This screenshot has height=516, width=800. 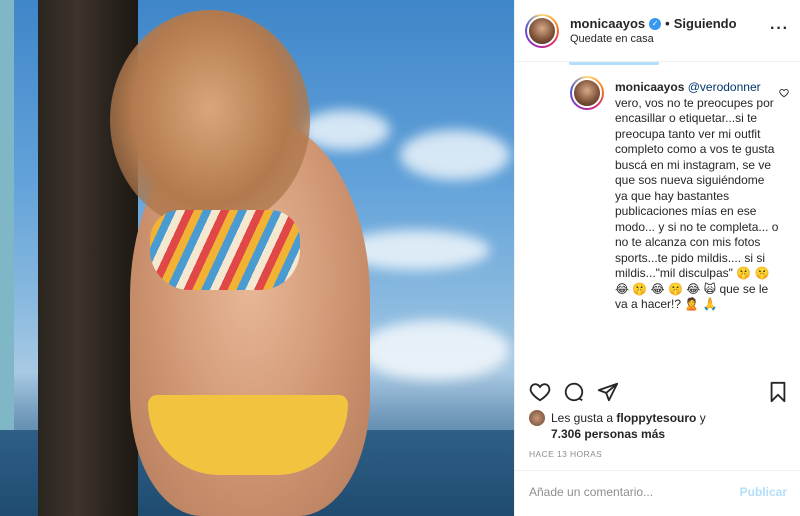 I want to click on liker-username: floppytesouro, so click(x=656, y=418).